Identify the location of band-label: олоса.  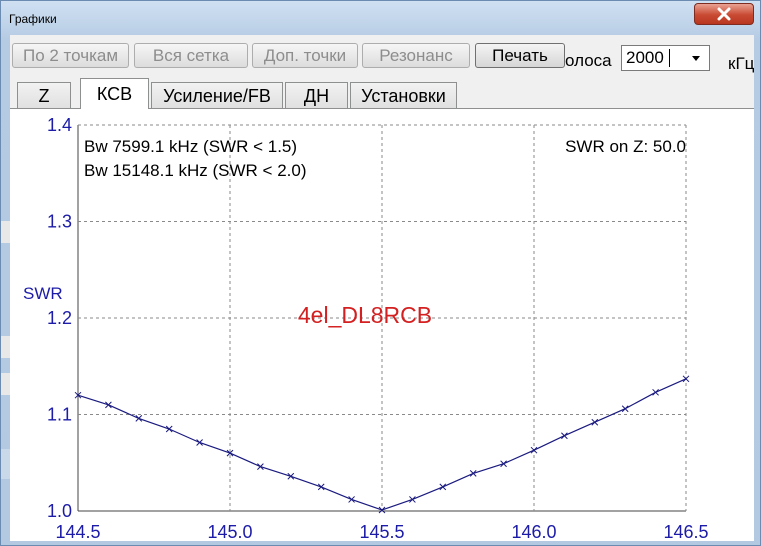
(588, 60).